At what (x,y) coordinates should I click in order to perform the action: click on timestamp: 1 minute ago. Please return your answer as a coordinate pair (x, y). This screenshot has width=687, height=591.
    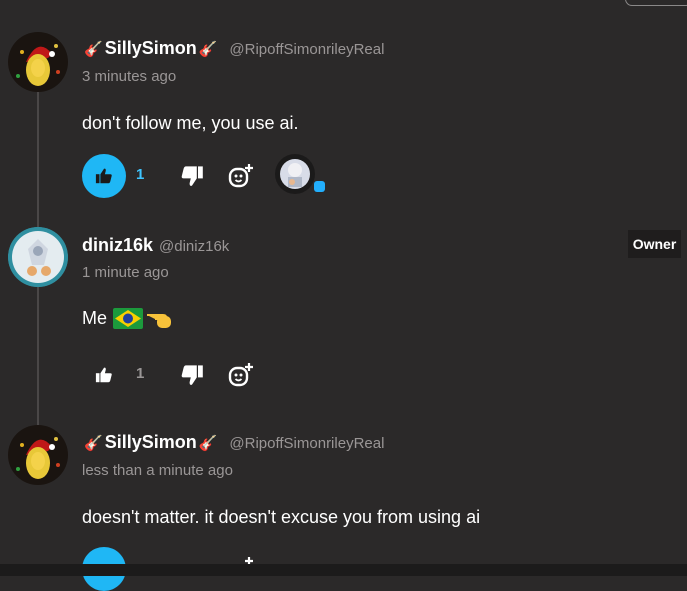
    Looking at the image, I should click on (125, 272).